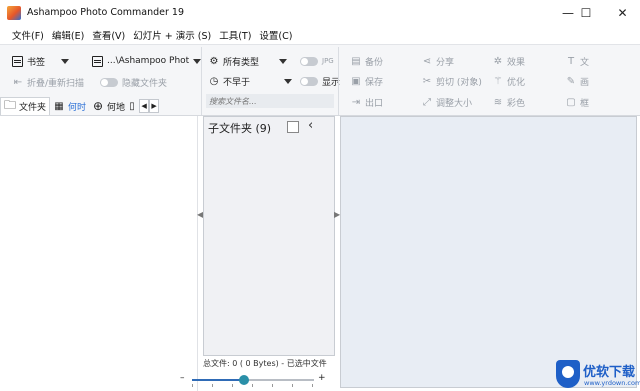 The image size is (640, 391). Describe the element at coordinates (366, 81) in the screenshot. I see `save-button: ▣ 保存` at that location.